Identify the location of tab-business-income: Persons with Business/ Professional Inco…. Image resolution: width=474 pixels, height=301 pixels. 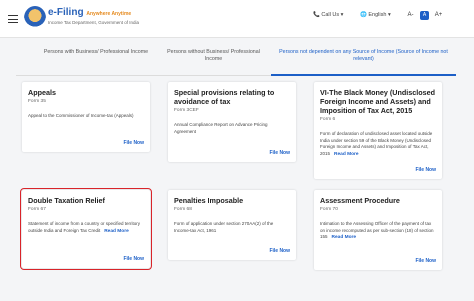
(96, 52).